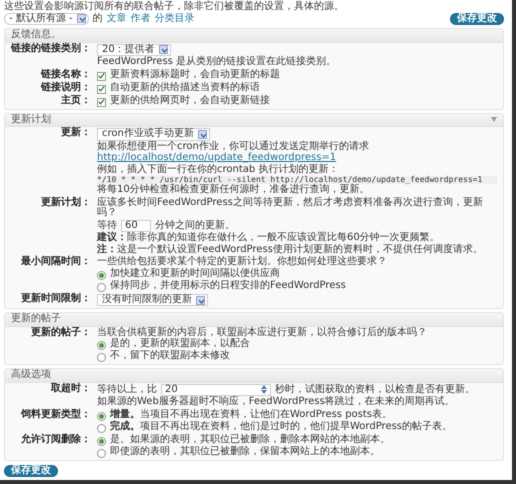 The height and width of the screenshot is (484, 516). What do you see at coordinates (174, 7) in the screenshot?
I see `intro-text: 这些设置会影响源订阅所有的联合帖子，除非它们被覆盖的设置，具体的源。` at bounding box center [174, 7].